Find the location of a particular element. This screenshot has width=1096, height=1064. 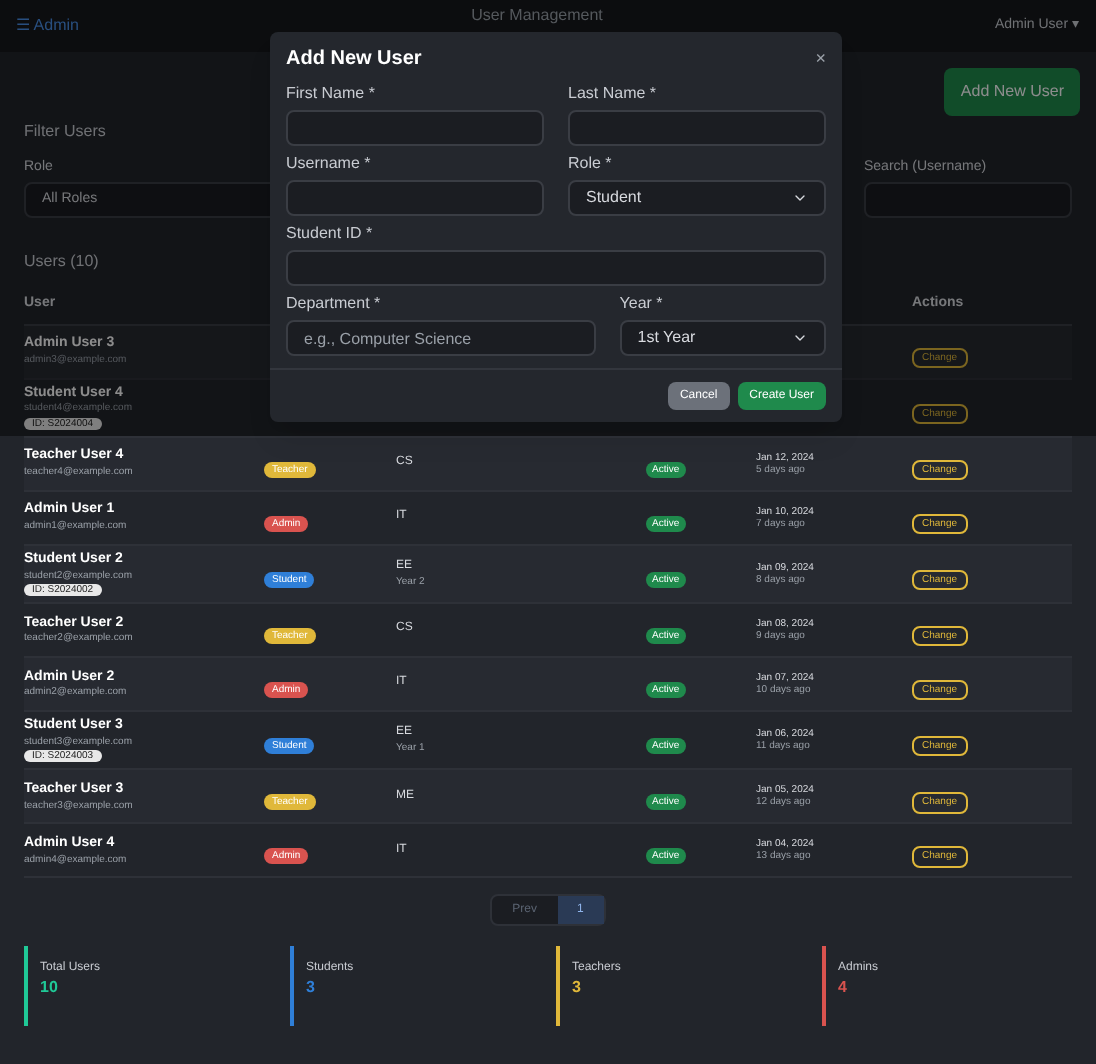

page-title: User Management is located at coordinates (537, 16).